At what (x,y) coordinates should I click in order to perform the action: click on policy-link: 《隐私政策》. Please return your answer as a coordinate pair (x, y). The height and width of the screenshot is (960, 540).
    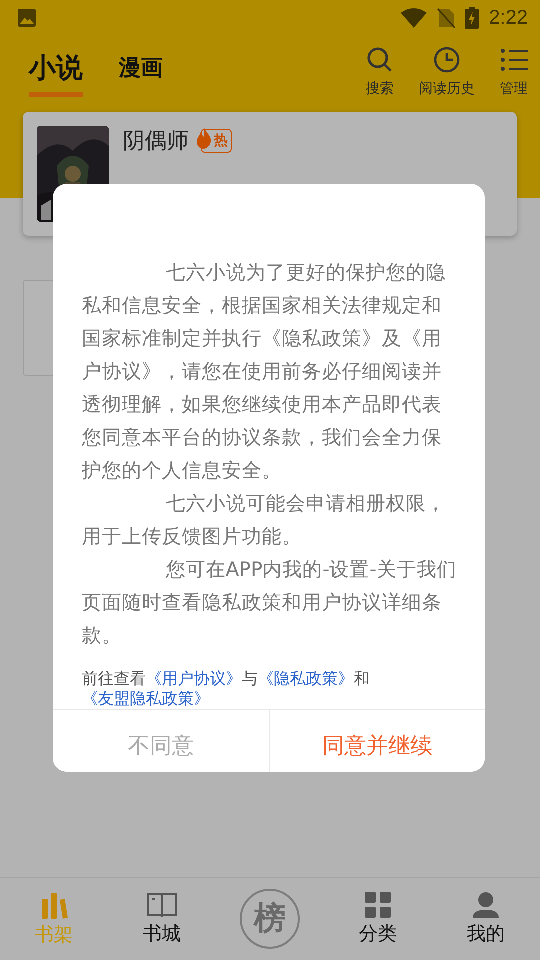
    Looking at the image, I should click on (306, 678).